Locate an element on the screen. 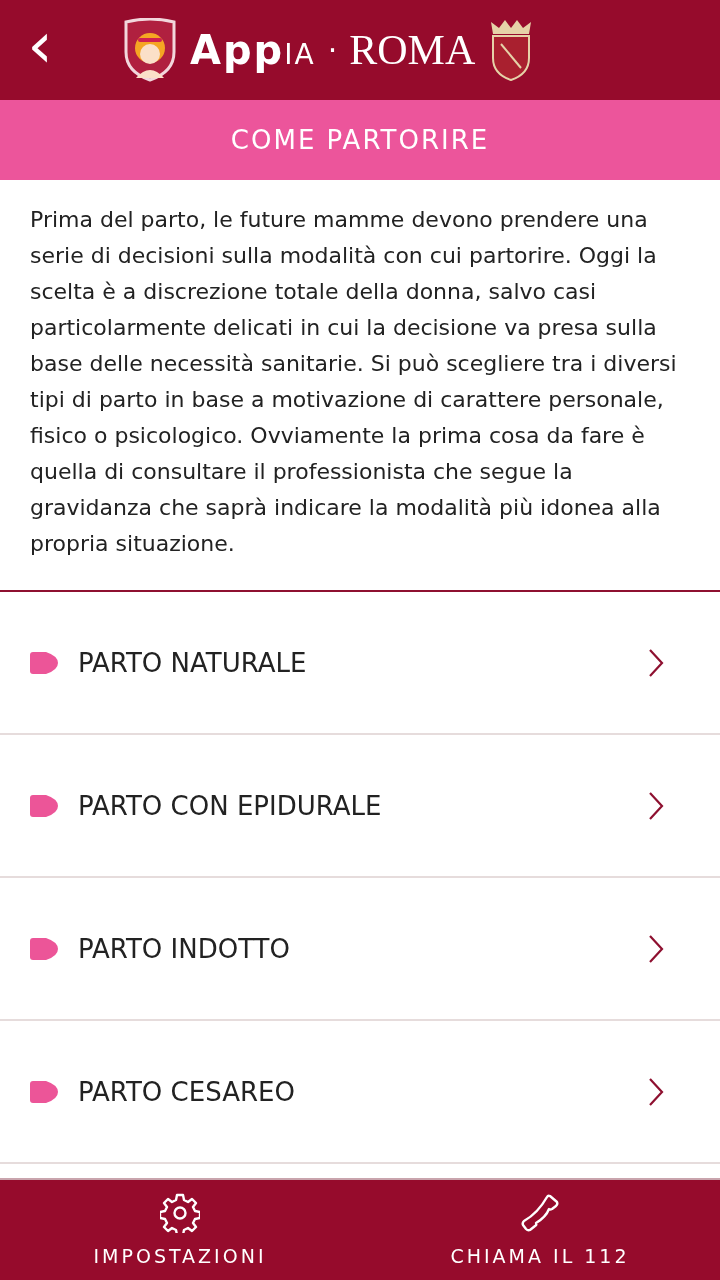 The width and height of the screenshot is (720, 1280). call-button: CHIAMA IL 112 is located at coordinates (540, 1230).